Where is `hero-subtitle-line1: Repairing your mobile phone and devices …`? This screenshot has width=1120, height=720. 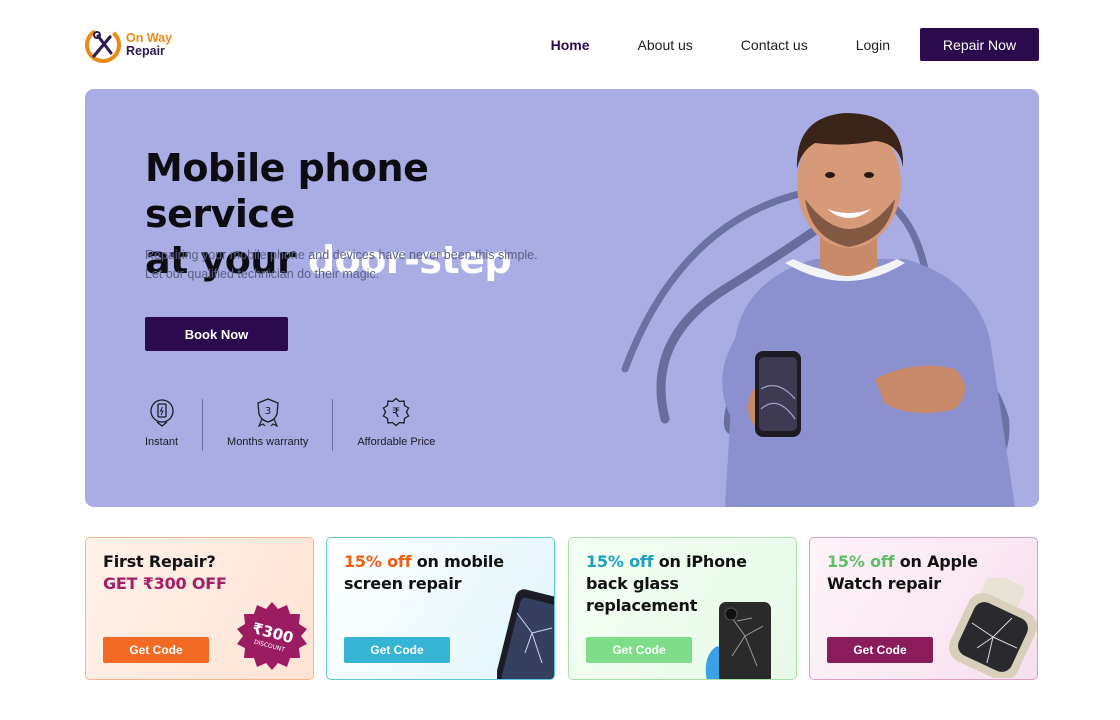 hero-subtitle-line1: Repairing your mobile phone and devices … is located at coordinates (341, 255).